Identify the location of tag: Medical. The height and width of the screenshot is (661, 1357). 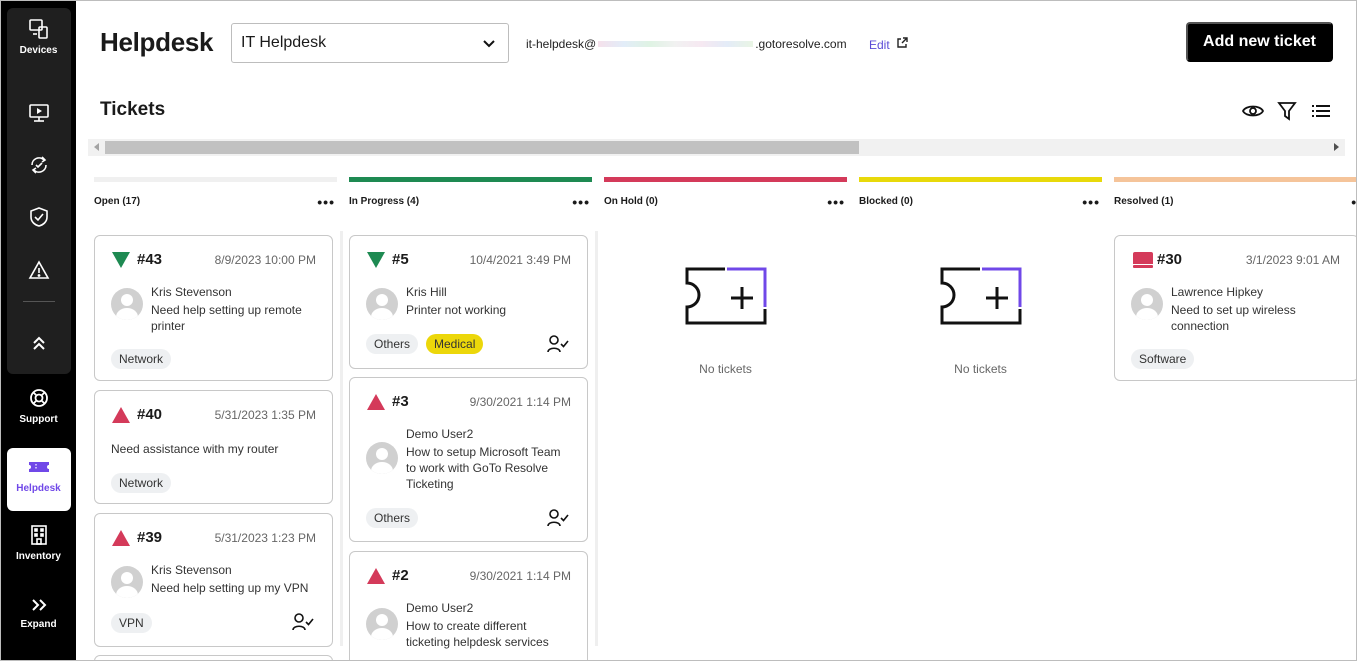
(455, 344).